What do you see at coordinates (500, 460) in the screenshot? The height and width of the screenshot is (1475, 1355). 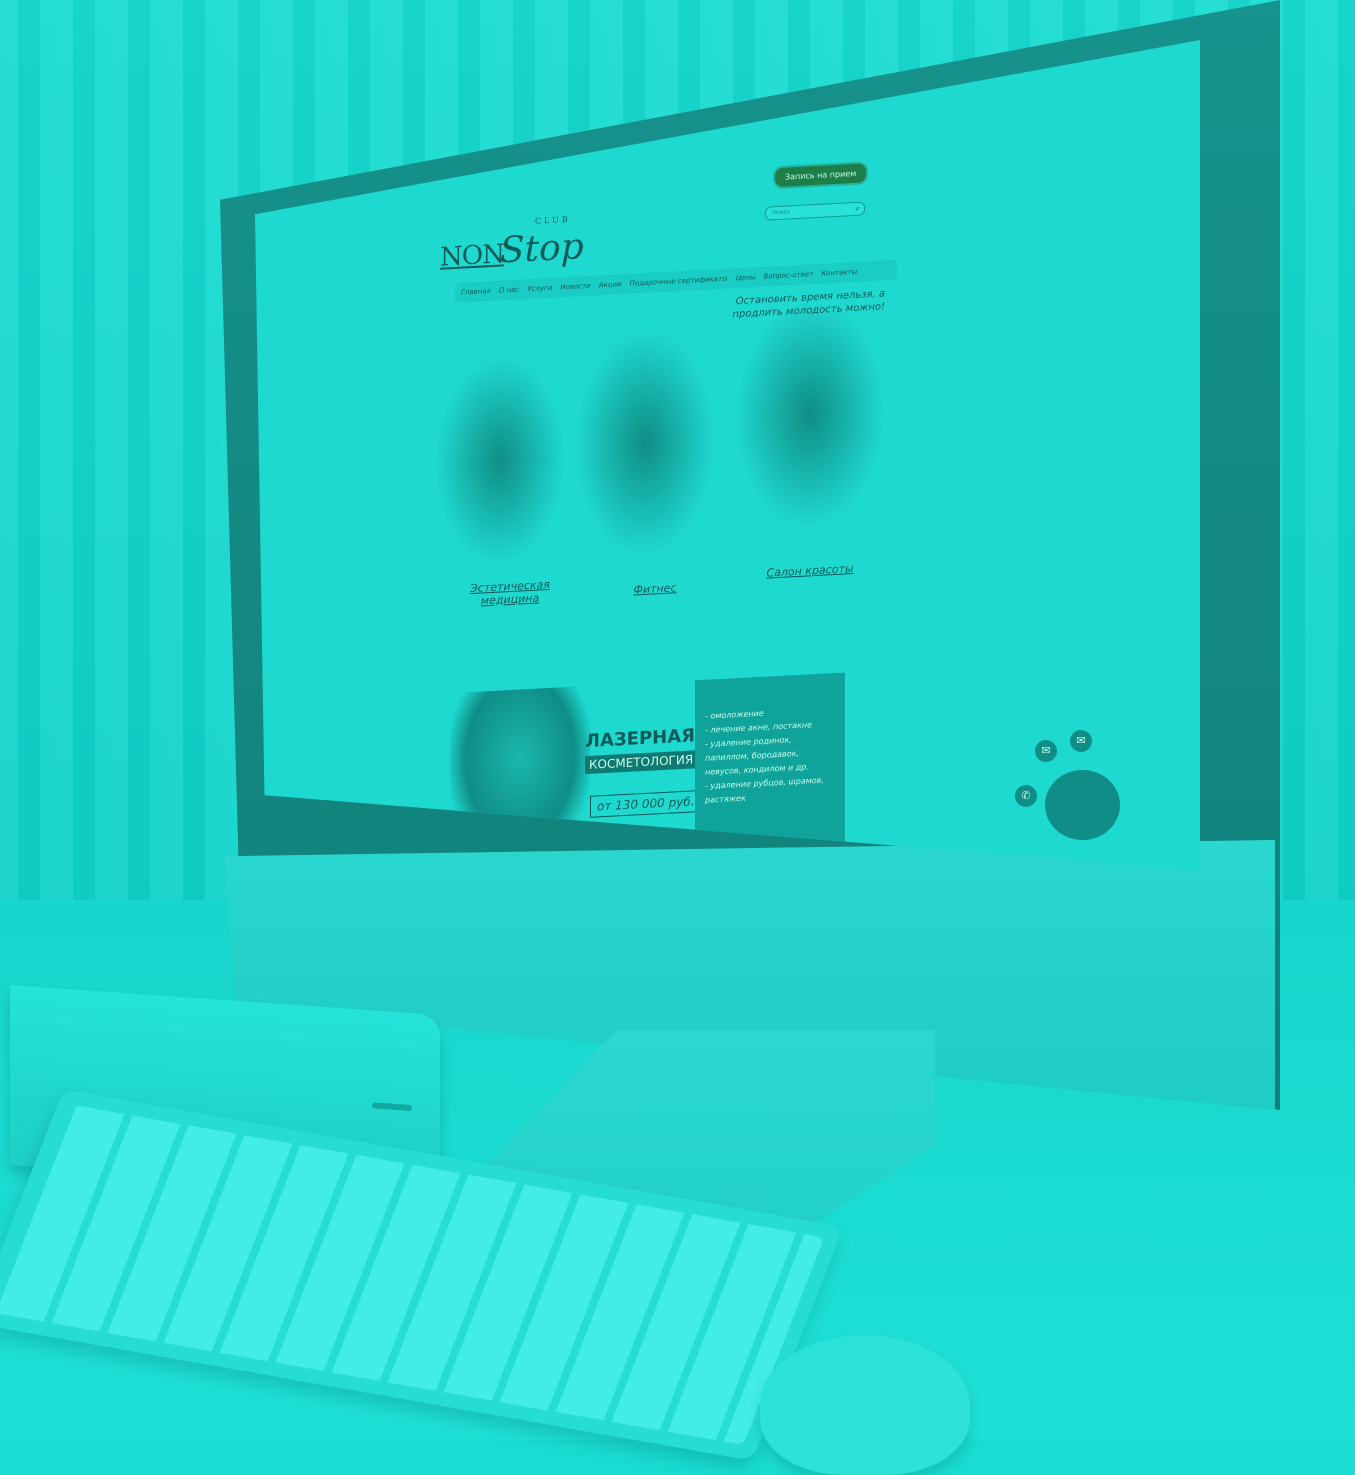 I see `aesthetic-medicine-image` at bounding box center [500, 460].